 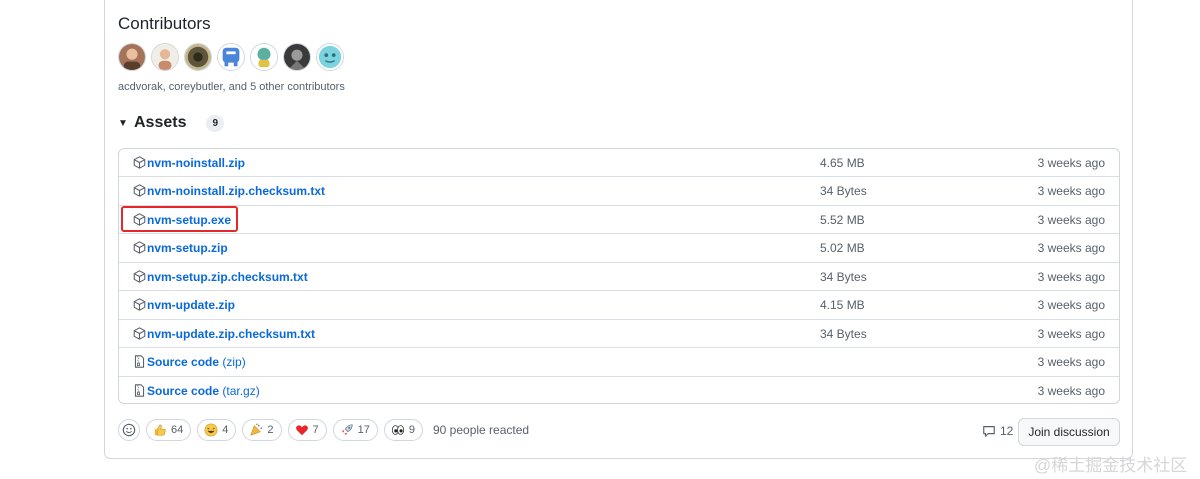 I want to click on contributor-avatars, so click(x=231, y=58).